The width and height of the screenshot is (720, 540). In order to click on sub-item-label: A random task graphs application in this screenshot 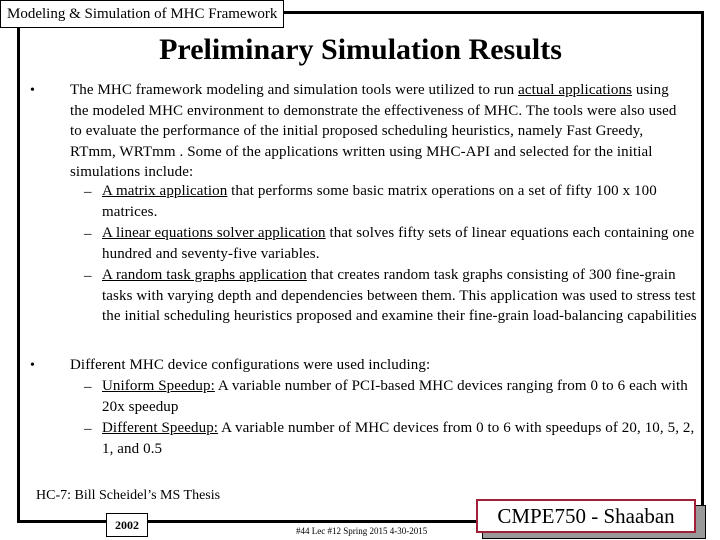, I will do `click(204, 275)`.